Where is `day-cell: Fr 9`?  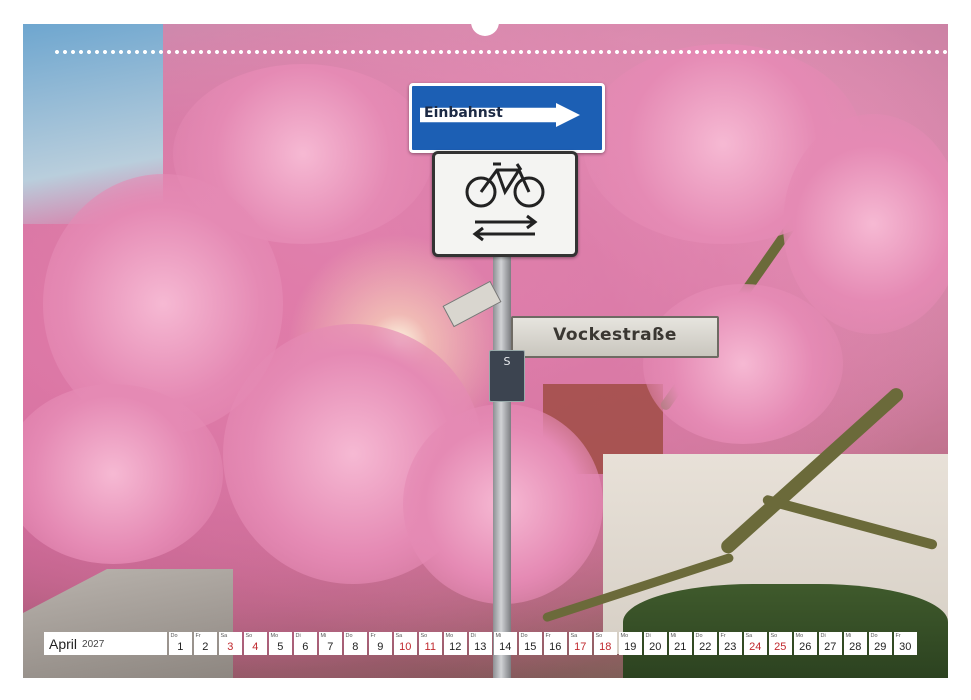
day-cell: Fr 9 is located at coordinates (380, 643).